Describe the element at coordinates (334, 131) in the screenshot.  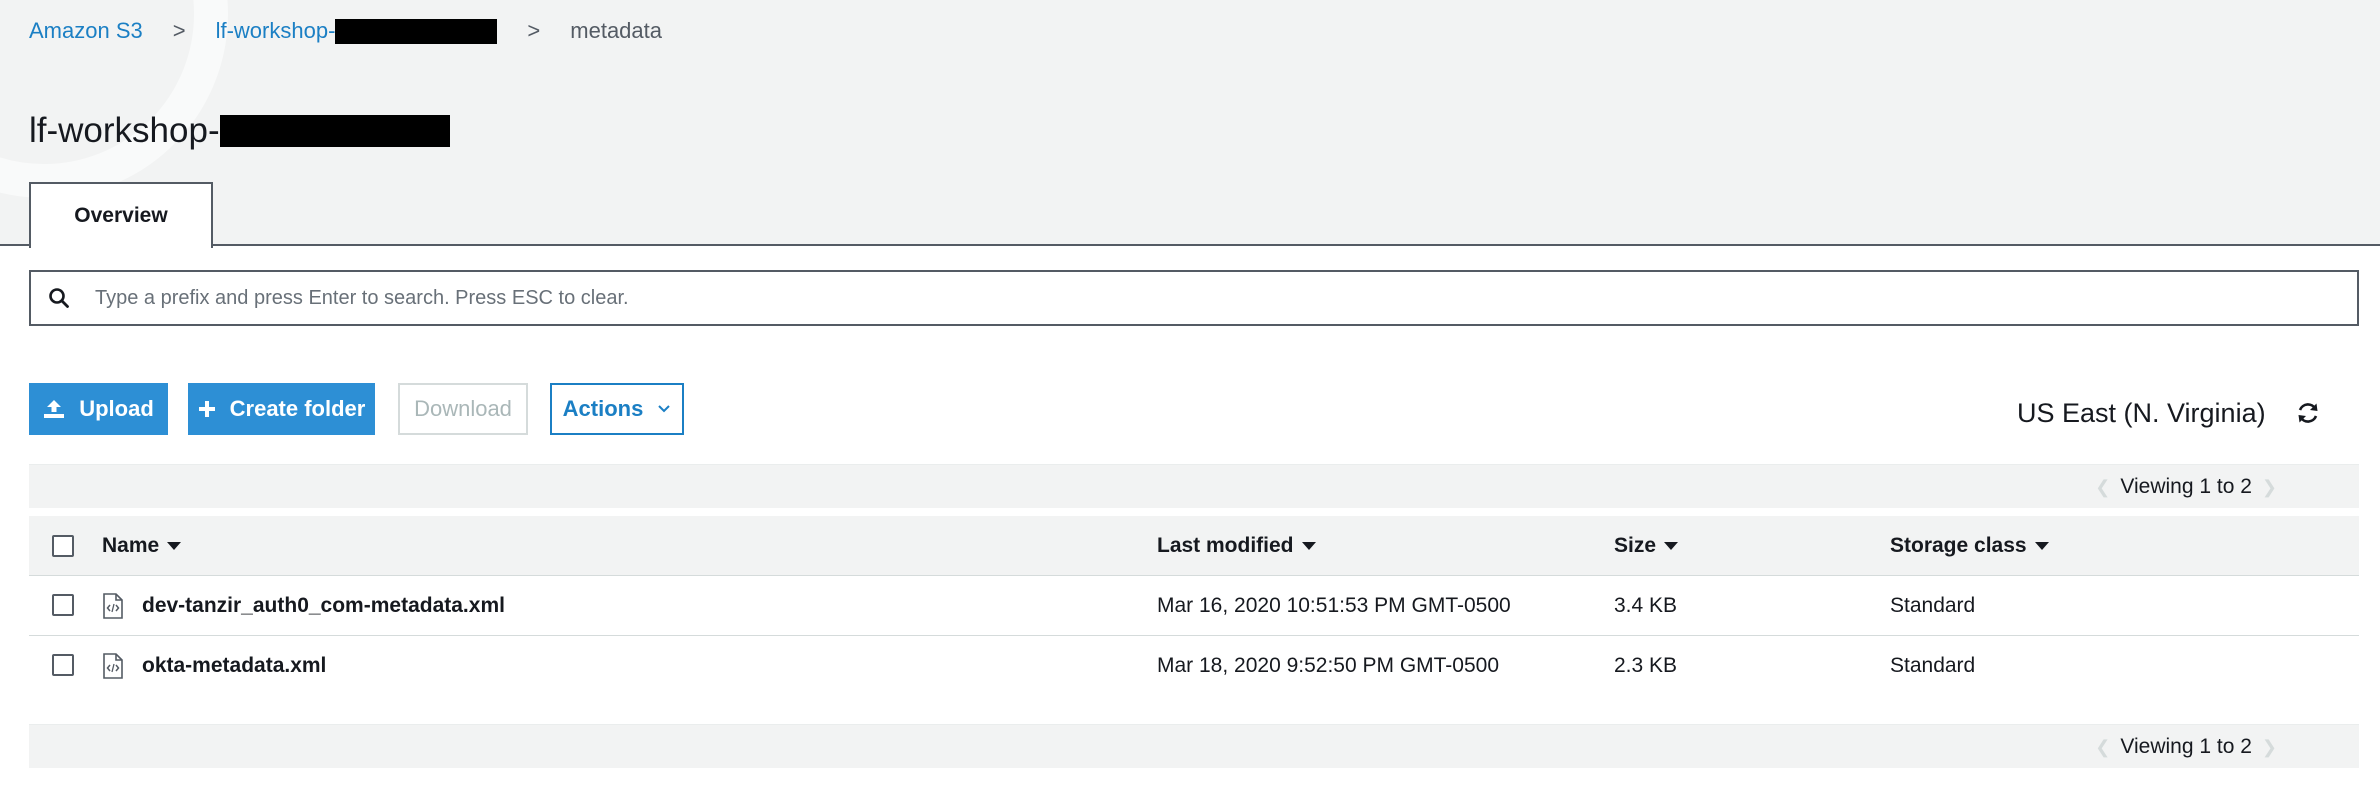
I see `redacted-title-suffix` at that location.